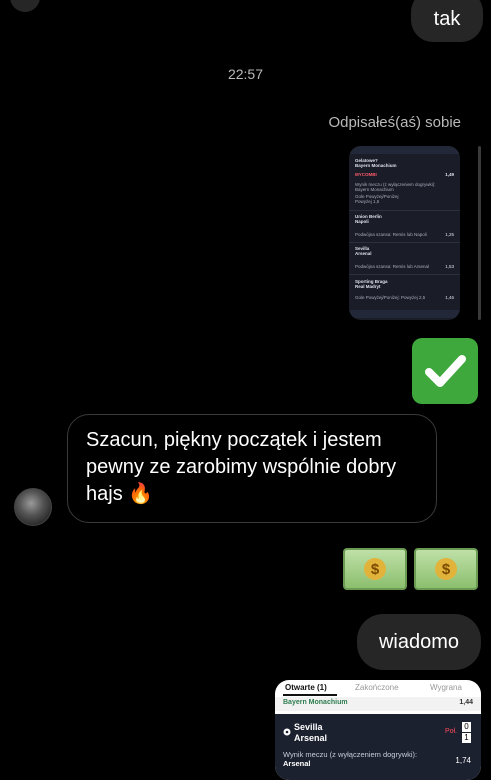  I want to click on bet-tabs: Otwarte (1) Zakończone Wygrana, so click(378, 688).